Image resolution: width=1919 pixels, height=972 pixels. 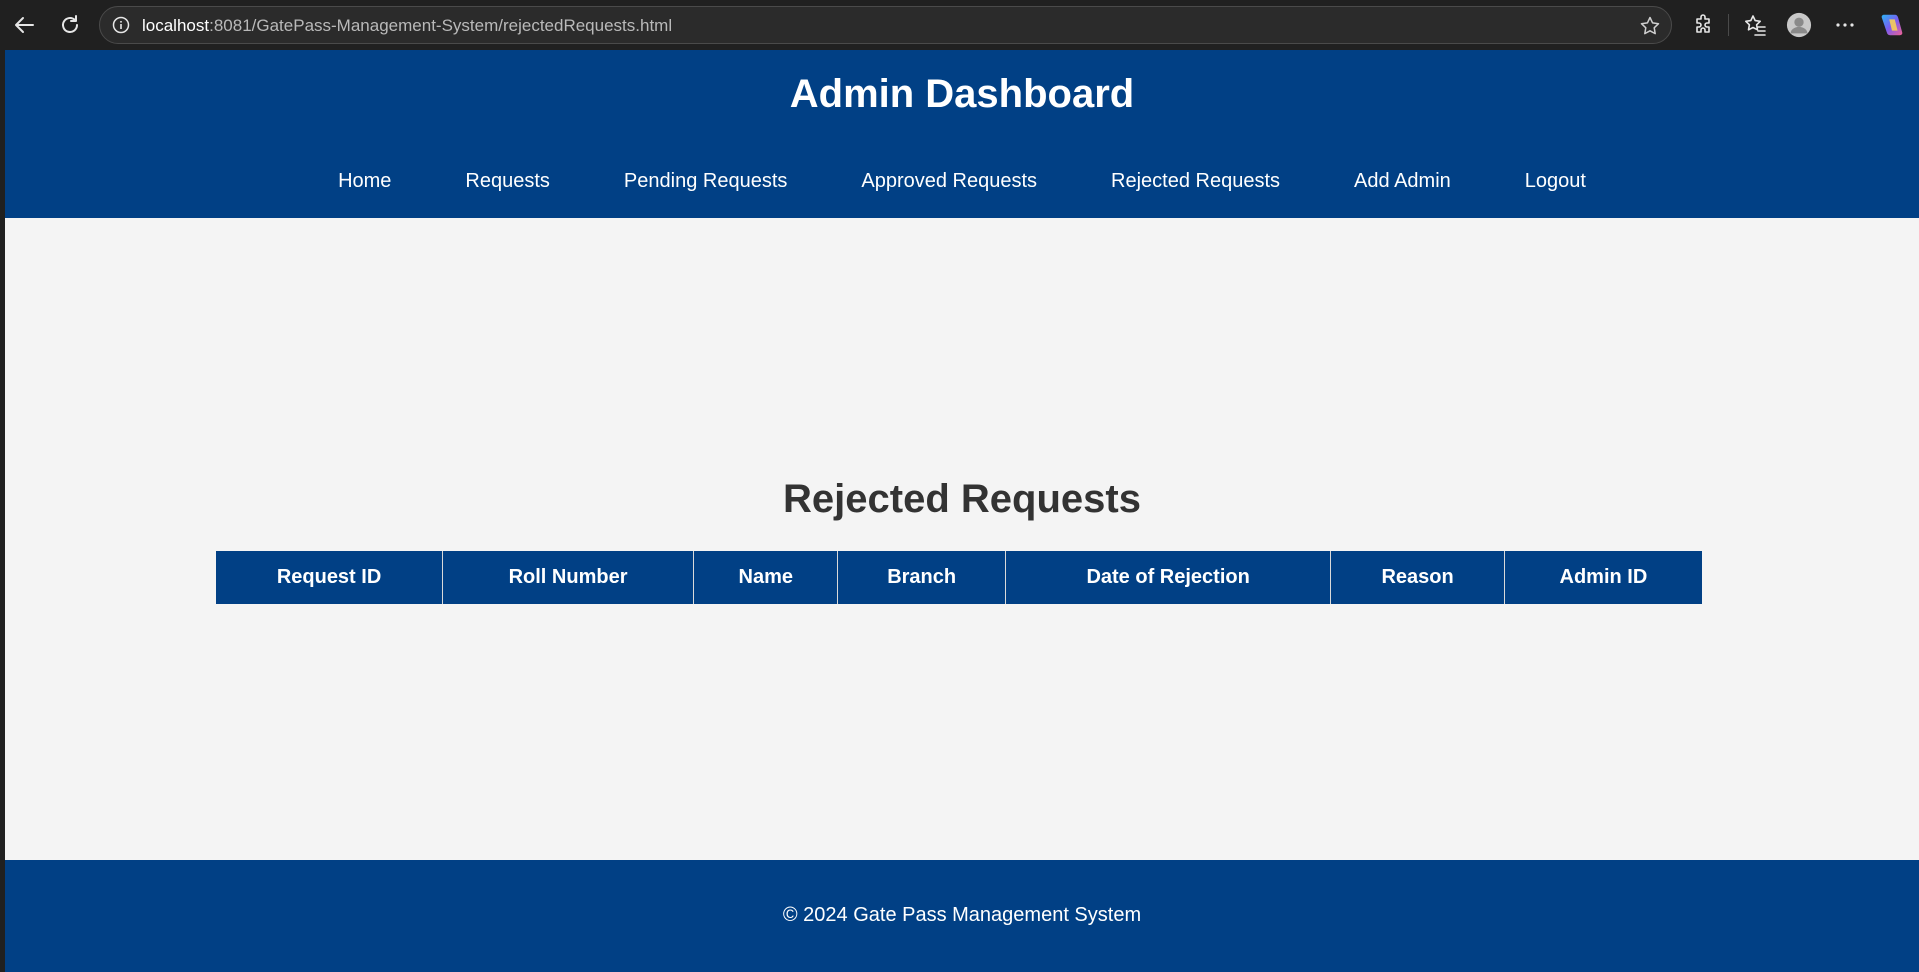 I want to click on url-host: localhost, so click(x=176, y=25).